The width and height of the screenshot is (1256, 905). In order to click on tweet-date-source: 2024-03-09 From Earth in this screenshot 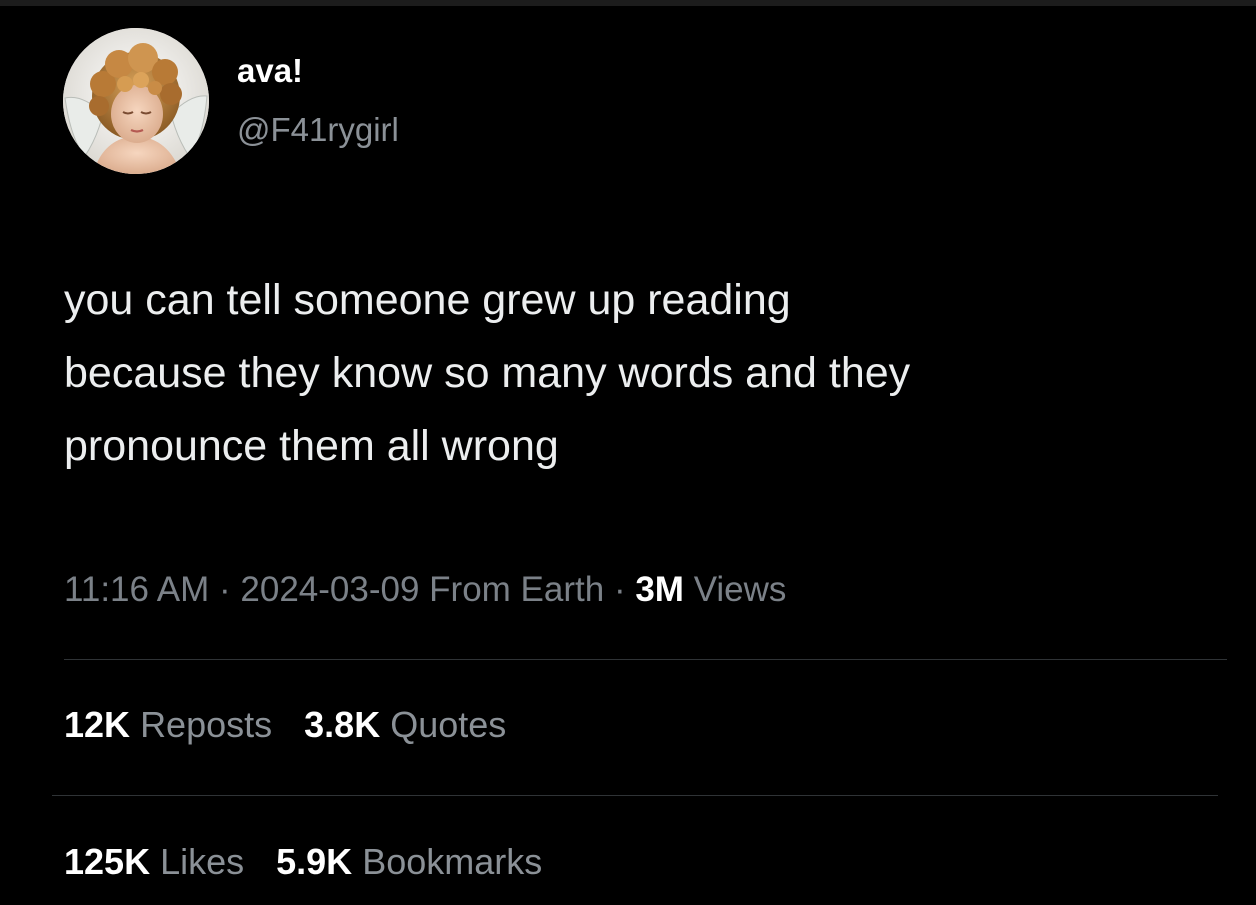, I will do `click(422, 589)`.